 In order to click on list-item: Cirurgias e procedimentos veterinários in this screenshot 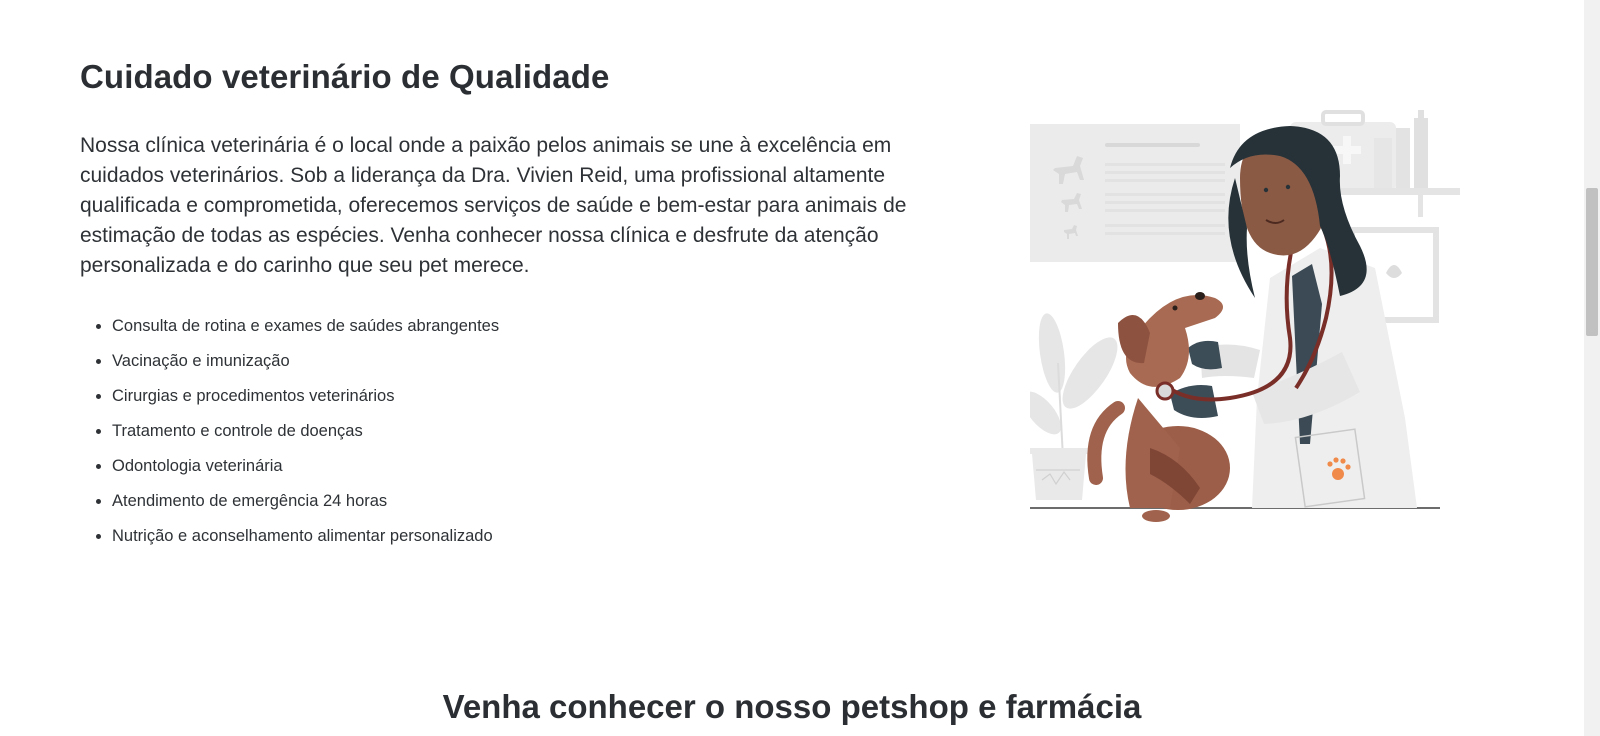, I will do `click(305, 396)`.